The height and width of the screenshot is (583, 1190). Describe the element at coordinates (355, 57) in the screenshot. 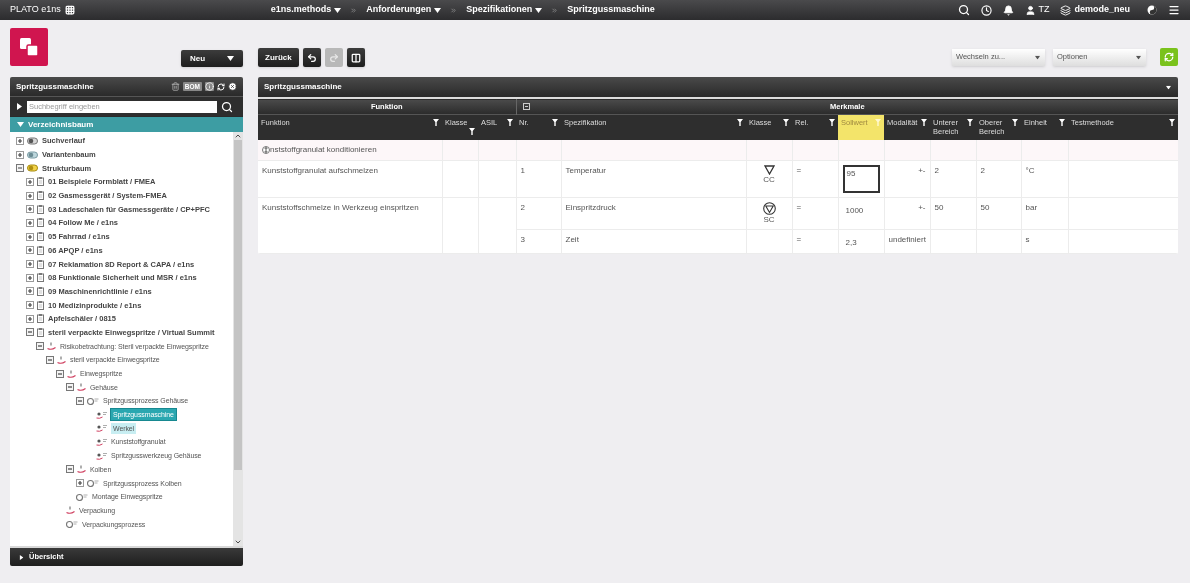

I see `layout-button` at that location.